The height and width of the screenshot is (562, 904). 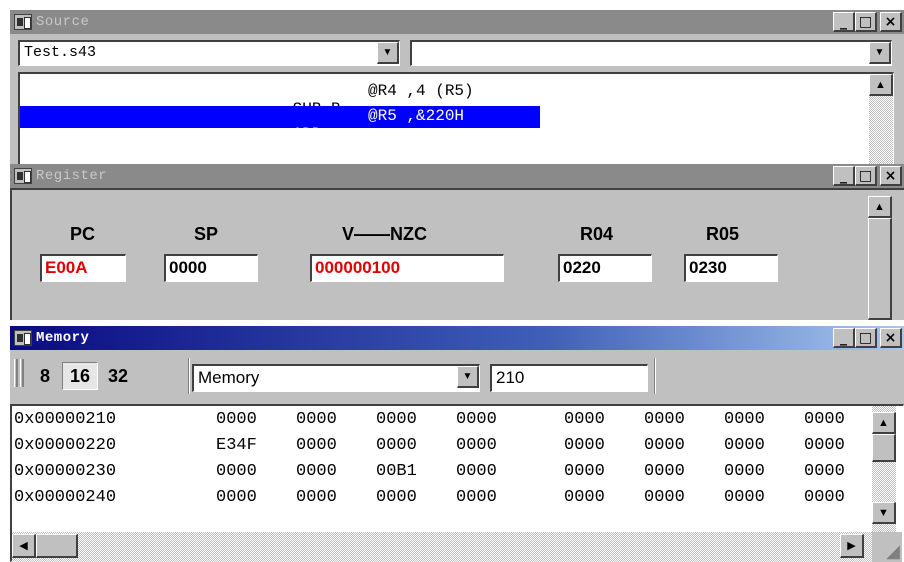 What do you see at coordinates (605, 268) in the screenshot?
I see `register-value-r04: 0220` at bounding box center [605, 268].